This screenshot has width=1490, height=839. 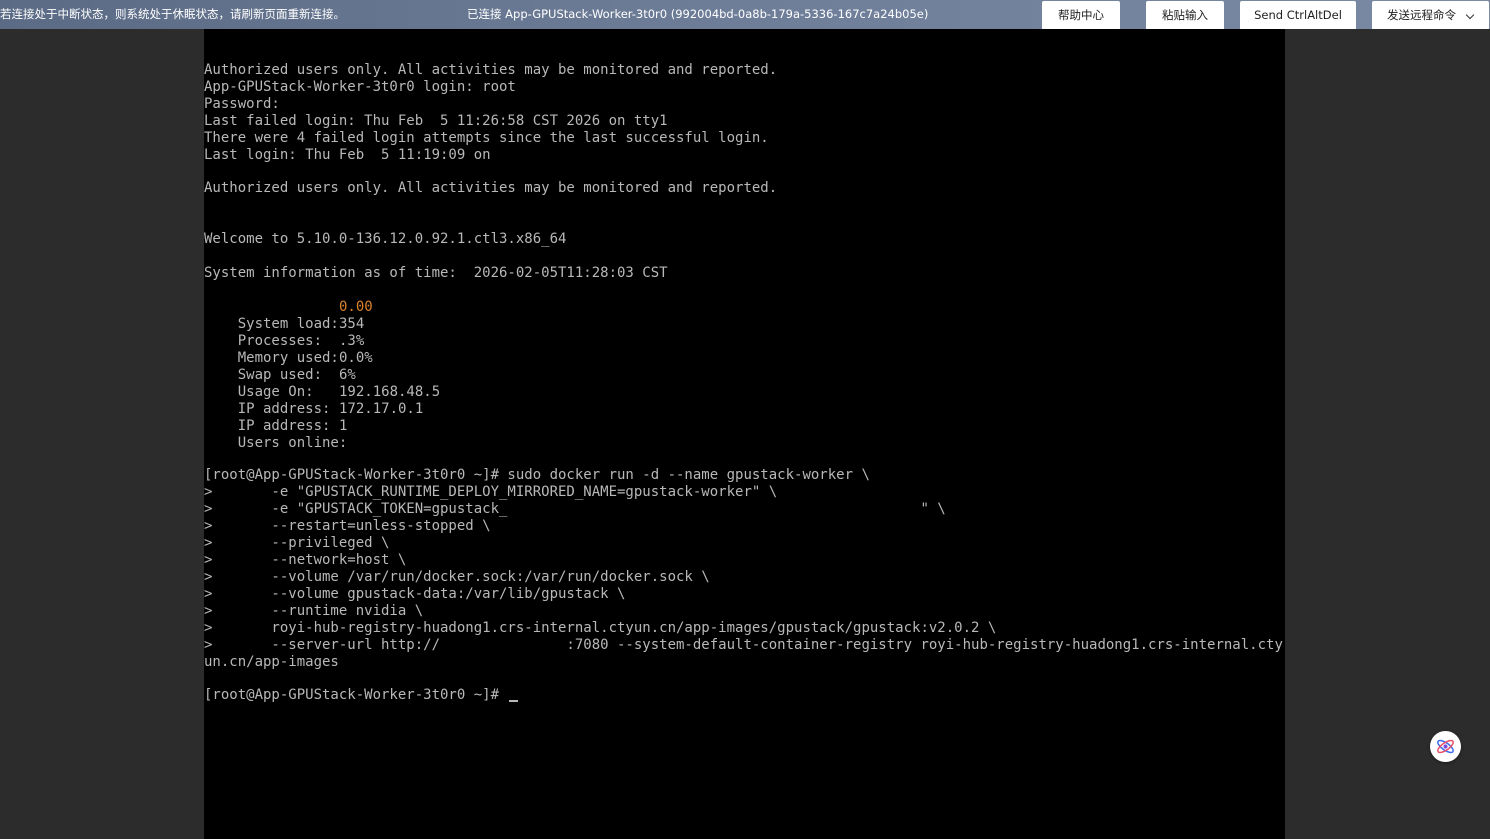 I want to click on chevron-down-icon, so click(x=1470, y=15).